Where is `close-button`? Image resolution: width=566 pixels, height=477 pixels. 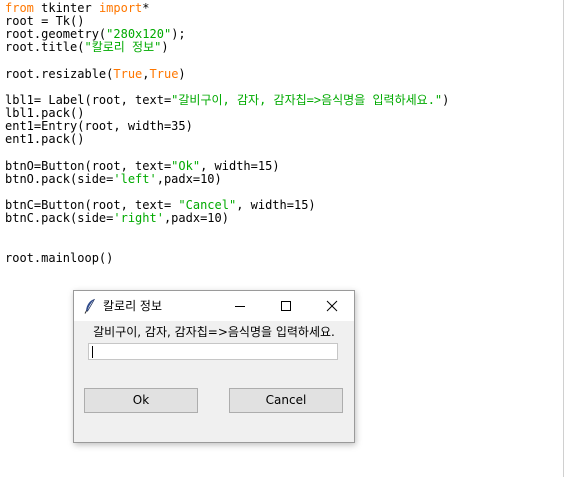 close-button is located at coordinates (332, 306).